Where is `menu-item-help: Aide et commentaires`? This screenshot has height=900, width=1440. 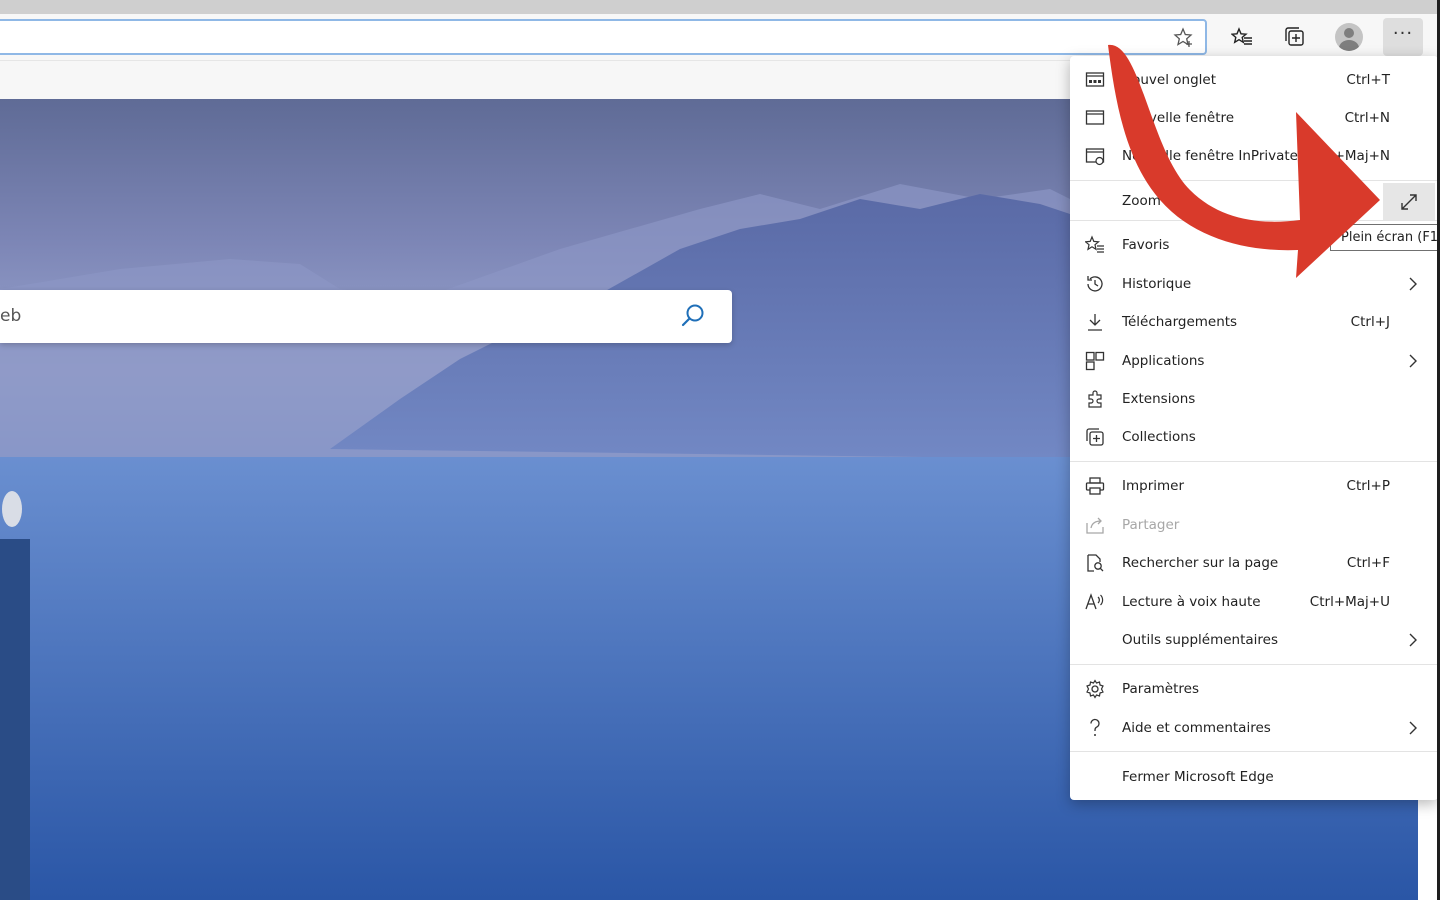 menu-item-help: Aide et commentaires is located at coordinates (1254, 728).